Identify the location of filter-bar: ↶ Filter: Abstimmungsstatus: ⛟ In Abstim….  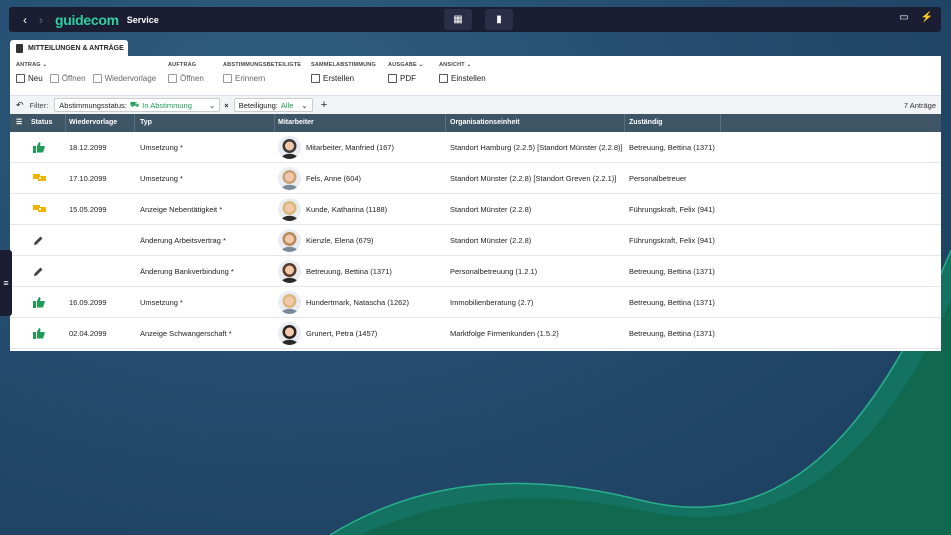
(475, 104).